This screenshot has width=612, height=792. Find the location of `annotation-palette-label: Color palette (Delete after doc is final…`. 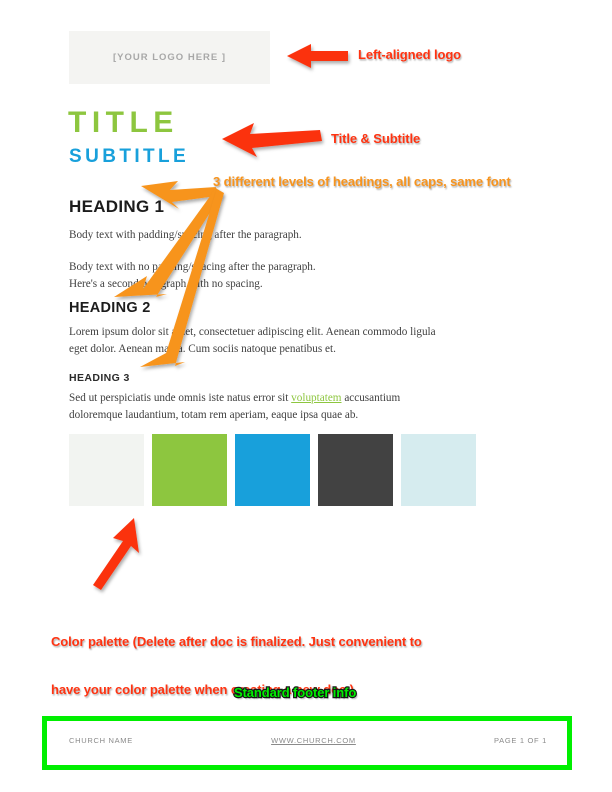

annotation-palette-label: Color palette (Delete after doc is final… is located at coordinates (236, 666).